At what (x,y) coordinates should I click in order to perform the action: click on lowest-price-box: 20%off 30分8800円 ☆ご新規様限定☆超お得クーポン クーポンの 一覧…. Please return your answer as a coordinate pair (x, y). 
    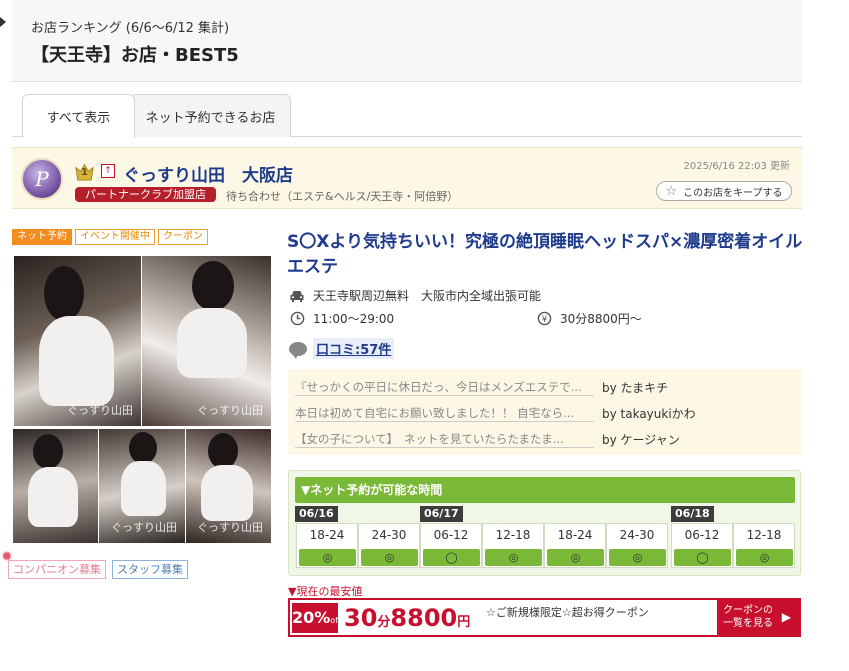
    Looking at the image, I should click on (544, 617).